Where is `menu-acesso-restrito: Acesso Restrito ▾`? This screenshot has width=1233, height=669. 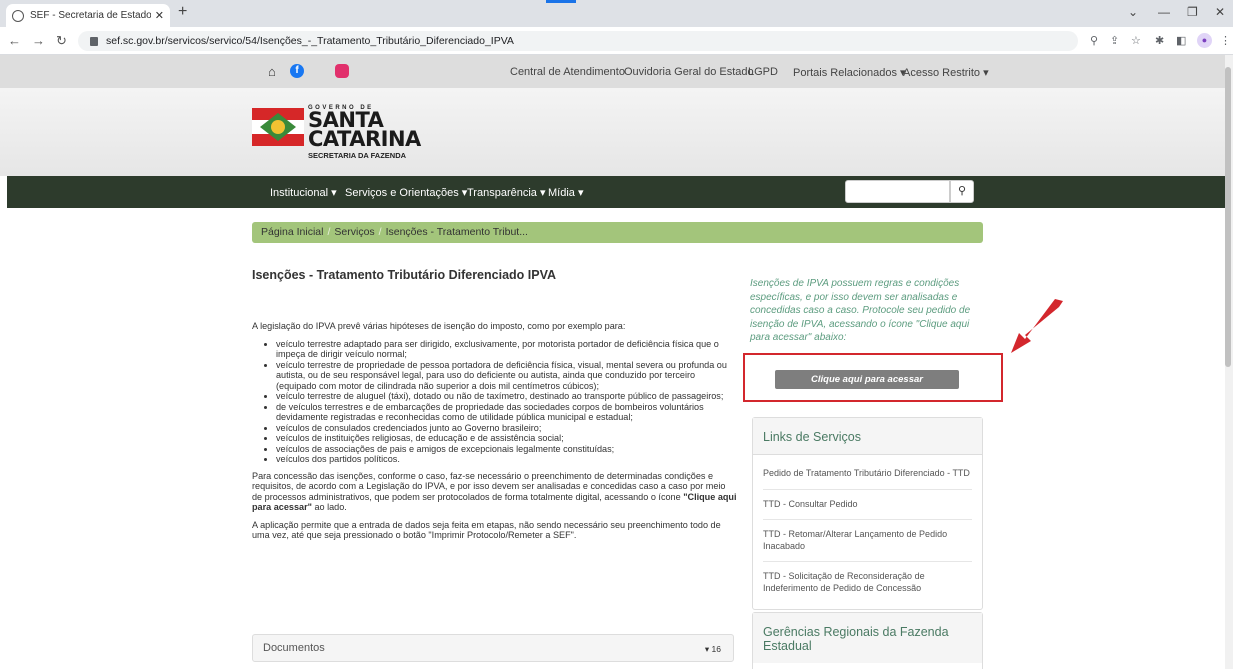 menu-acesso-restrito: Acesso Restrito ▾ is located at coordinates (946, 72).